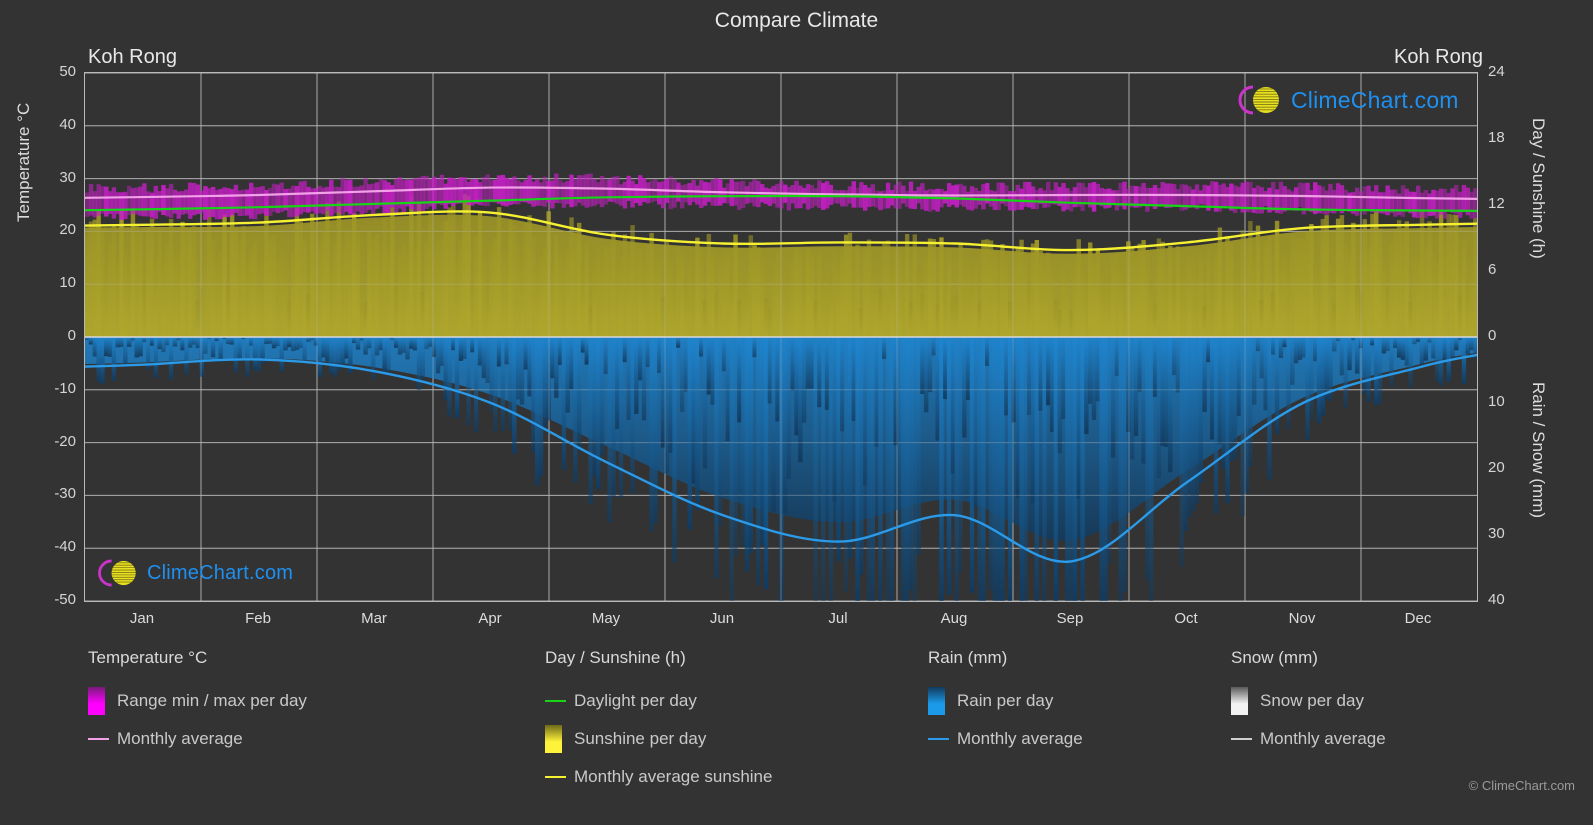  Describe the element at coordinates (67, 124) in the screenshot. I see `y-tick-left-40: 40` at that location.